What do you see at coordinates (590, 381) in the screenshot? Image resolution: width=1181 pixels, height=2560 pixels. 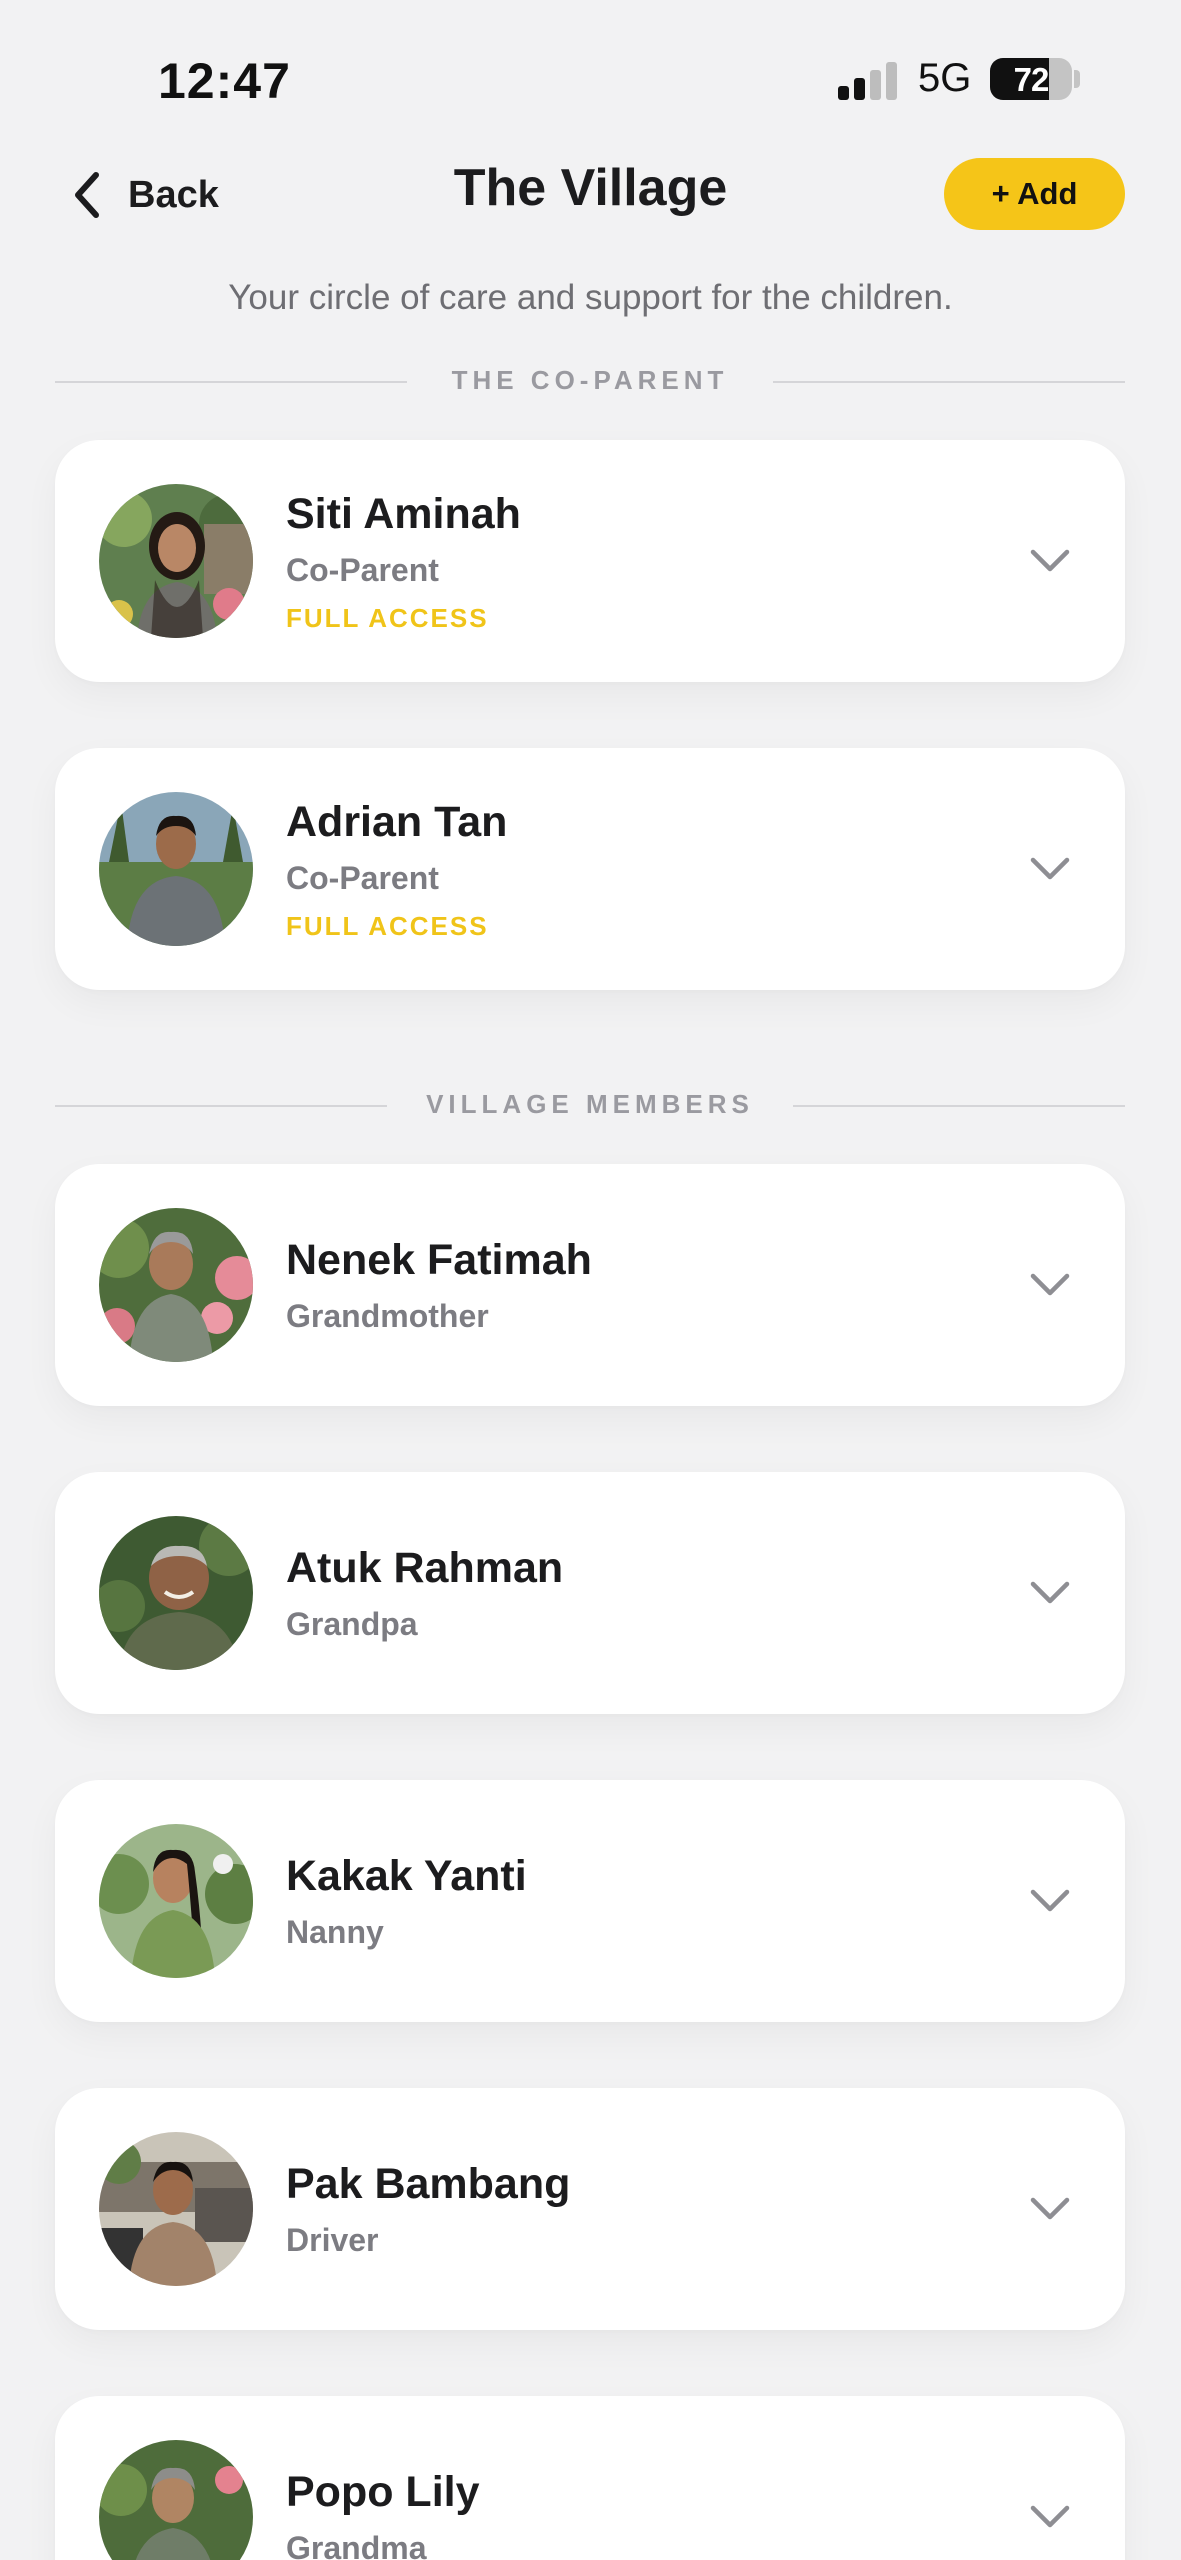 I see `section-header-co-parent: THE CO-PARENT` at bounding box center [590, 381].